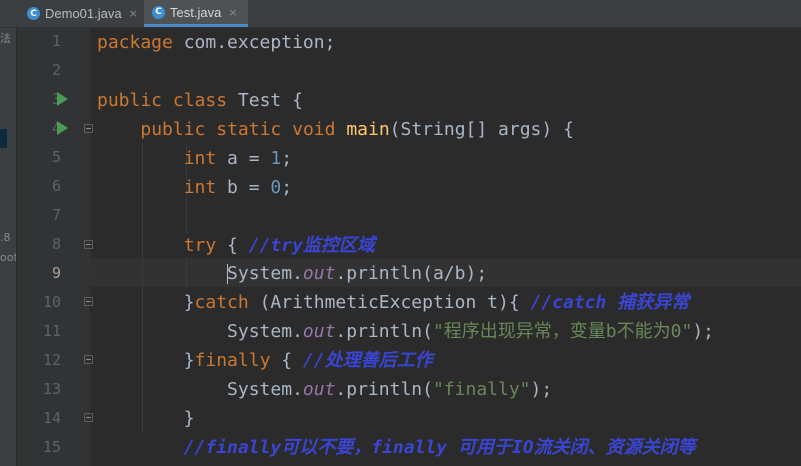  I want to click on string-literal: "finally", so click(481, 389).